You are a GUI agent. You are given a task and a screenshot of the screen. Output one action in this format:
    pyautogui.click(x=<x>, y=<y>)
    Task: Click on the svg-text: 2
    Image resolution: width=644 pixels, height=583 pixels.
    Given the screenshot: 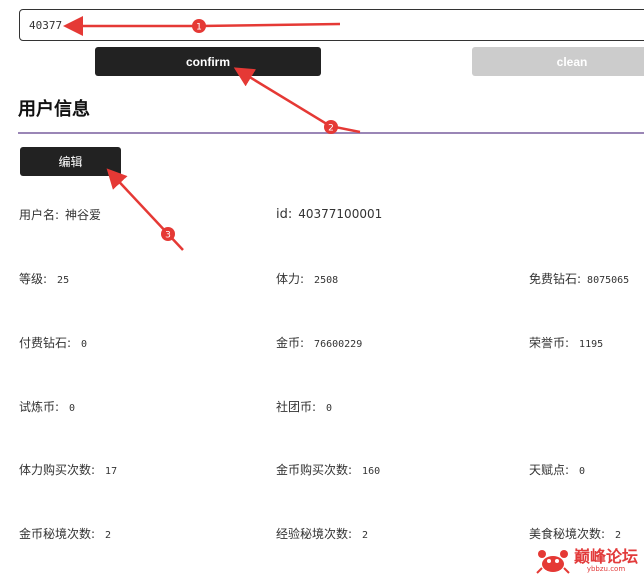 What is the action you would take?
    pyautogui.click(x=331, y=129)
    